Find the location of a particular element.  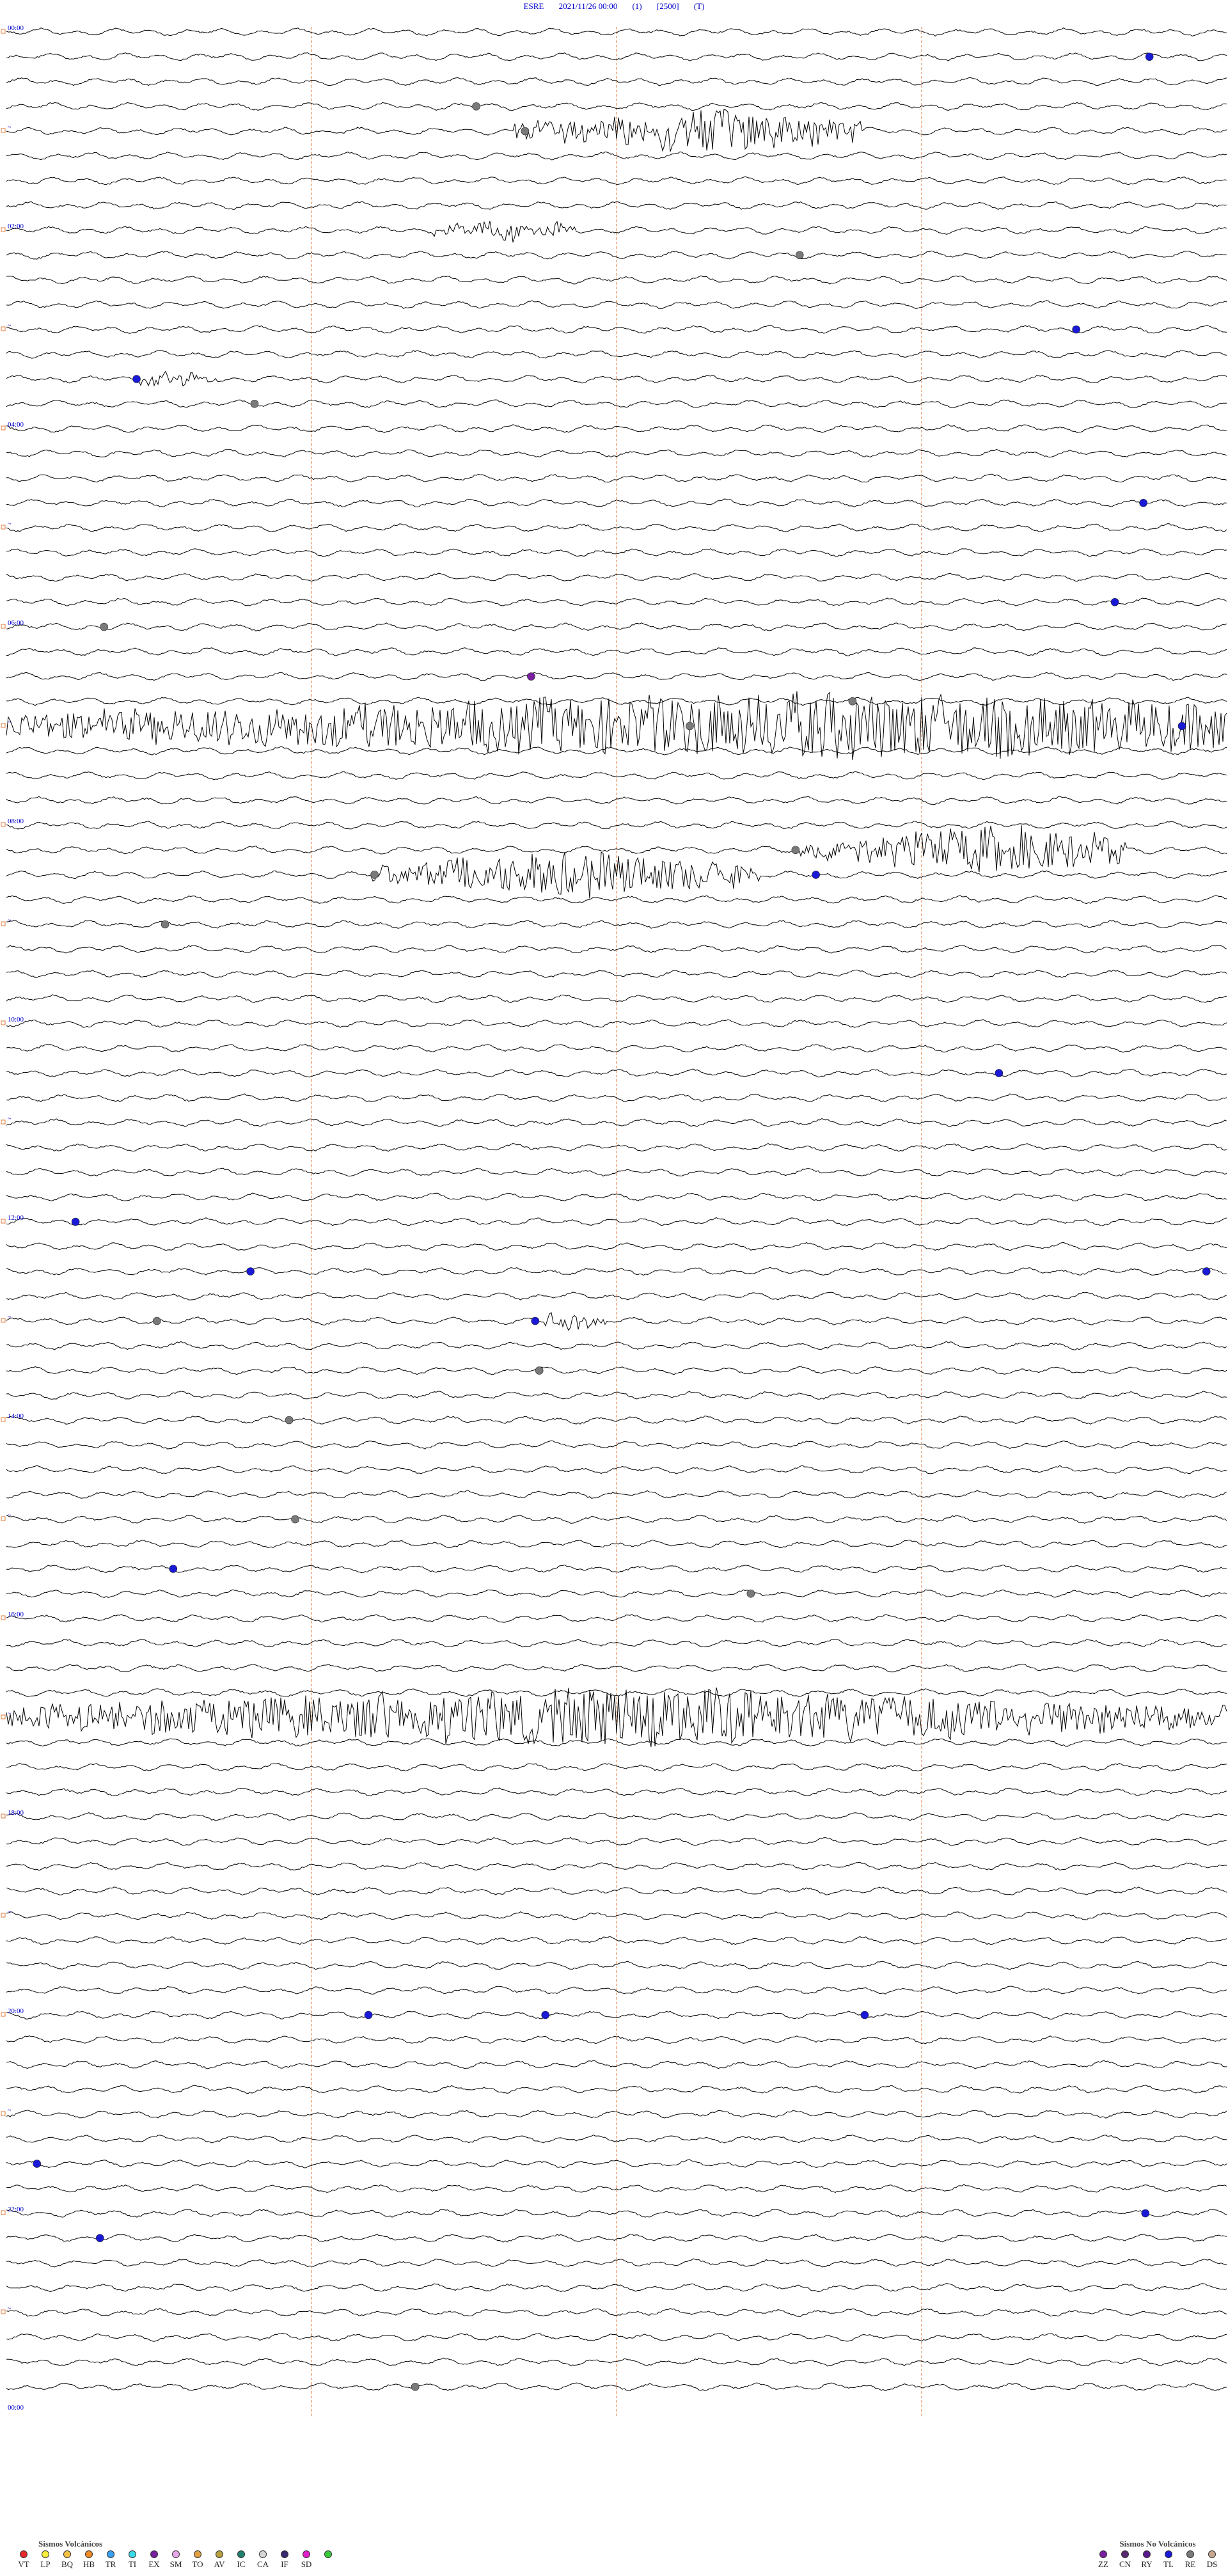

legend-code: CN is located at coordinates (1125, 2564).